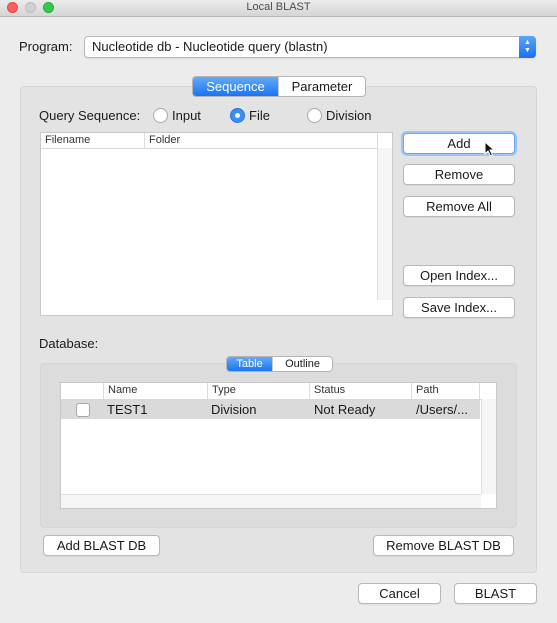 The height and width of the screenshot is (623, 557). What do you see at coordinates (495, 593) in the screenshot?
I see `blast-button: BLAST` at bounding box center [495, 593].